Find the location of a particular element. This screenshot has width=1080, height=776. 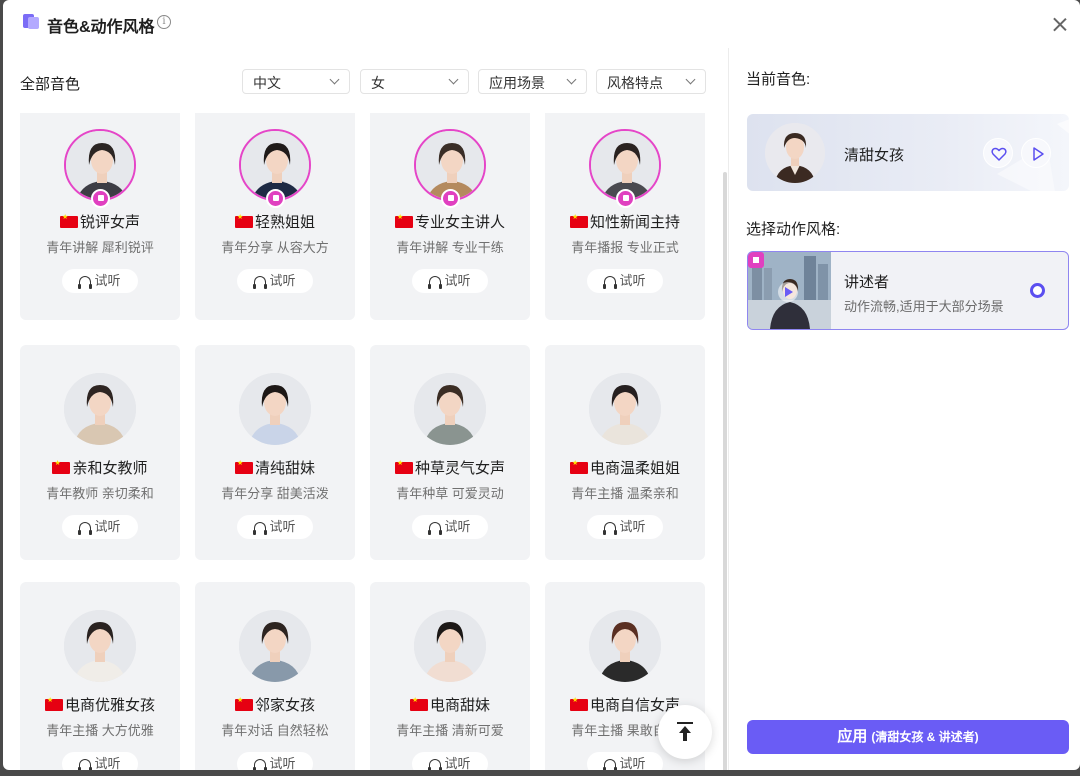

voice-name: 轻熟姐姐 is located at coordinates (275, 221).